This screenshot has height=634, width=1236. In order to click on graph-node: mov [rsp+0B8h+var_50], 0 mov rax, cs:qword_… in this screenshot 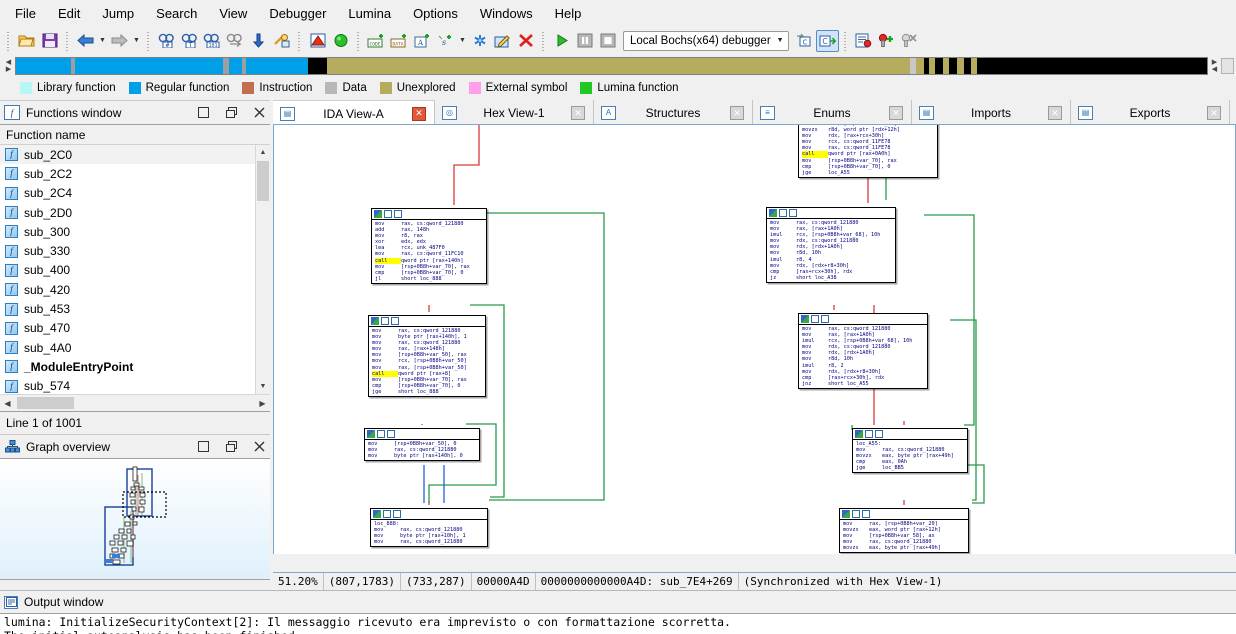, I will do `click(422, 445)`.